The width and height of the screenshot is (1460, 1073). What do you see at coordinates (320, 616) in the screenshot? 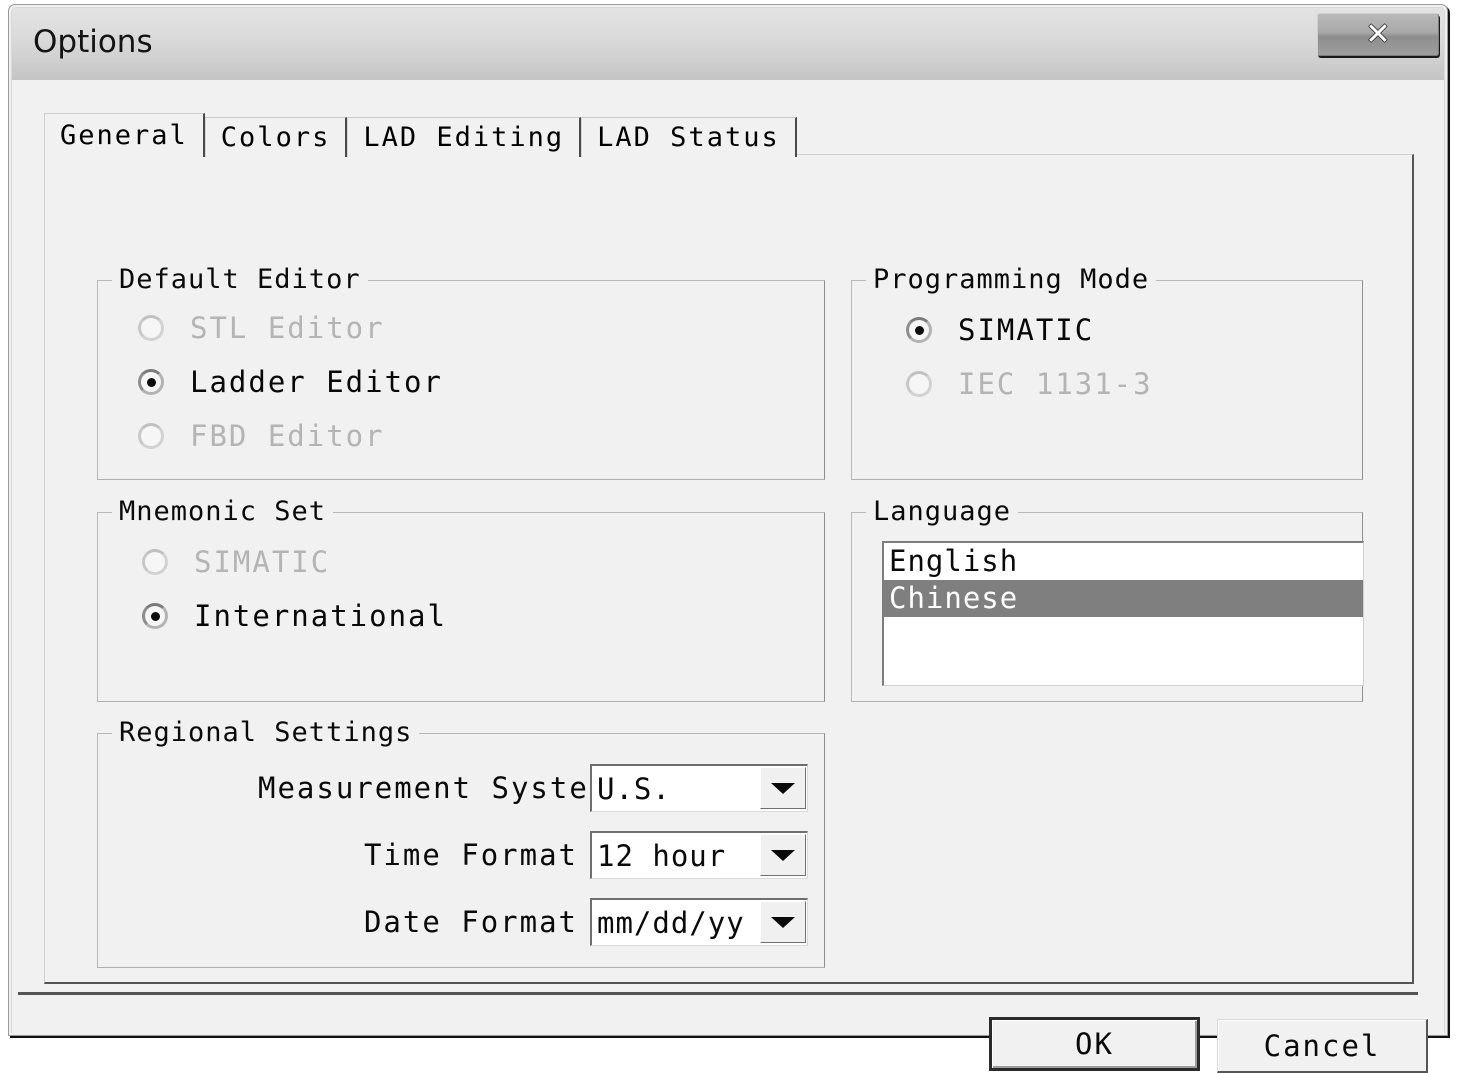
I see `radio-mnemonic-international-label: International` at bounding box center [320, 616].